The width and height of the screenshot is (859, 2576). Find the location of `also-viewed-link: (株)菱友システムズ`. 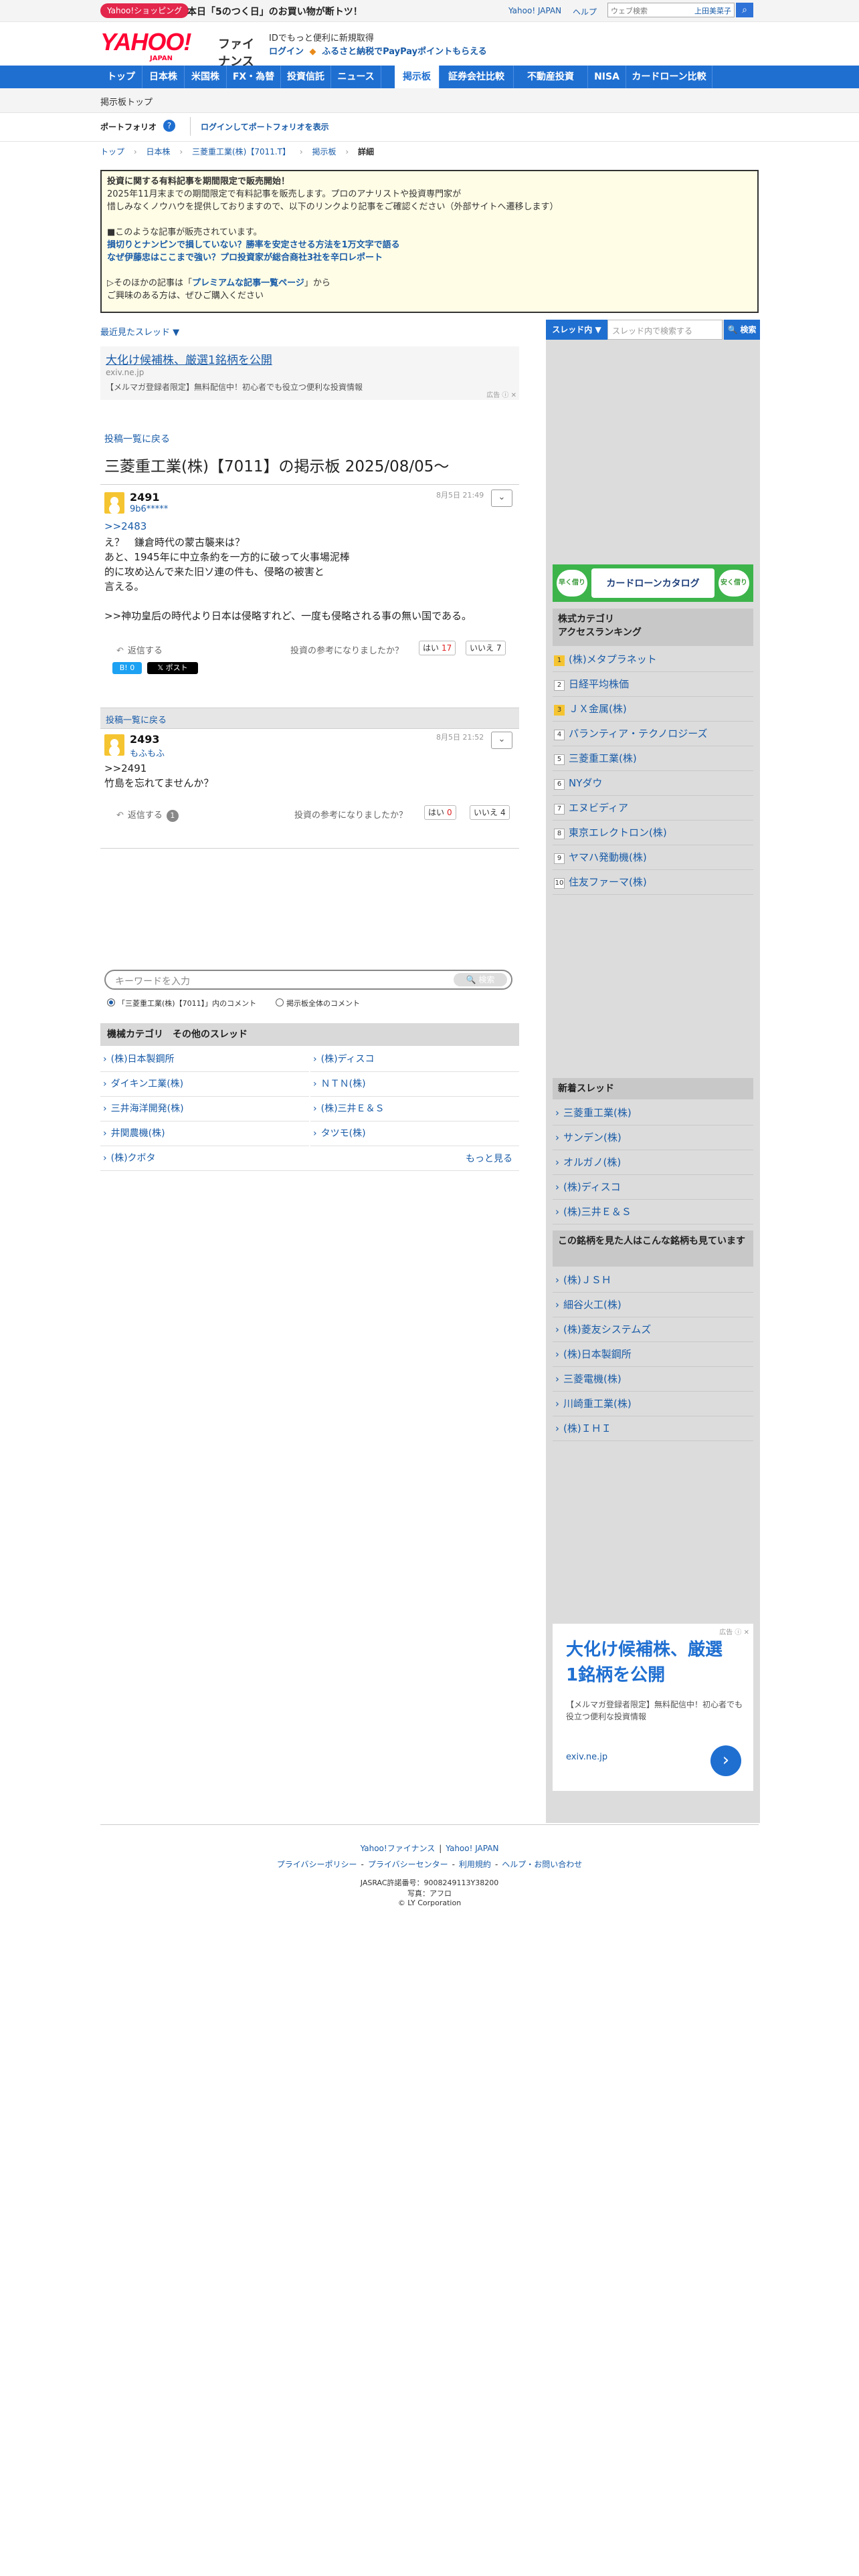

also-viewed-link: (株)菱友システムズ is located at coordinates (653, 1329).